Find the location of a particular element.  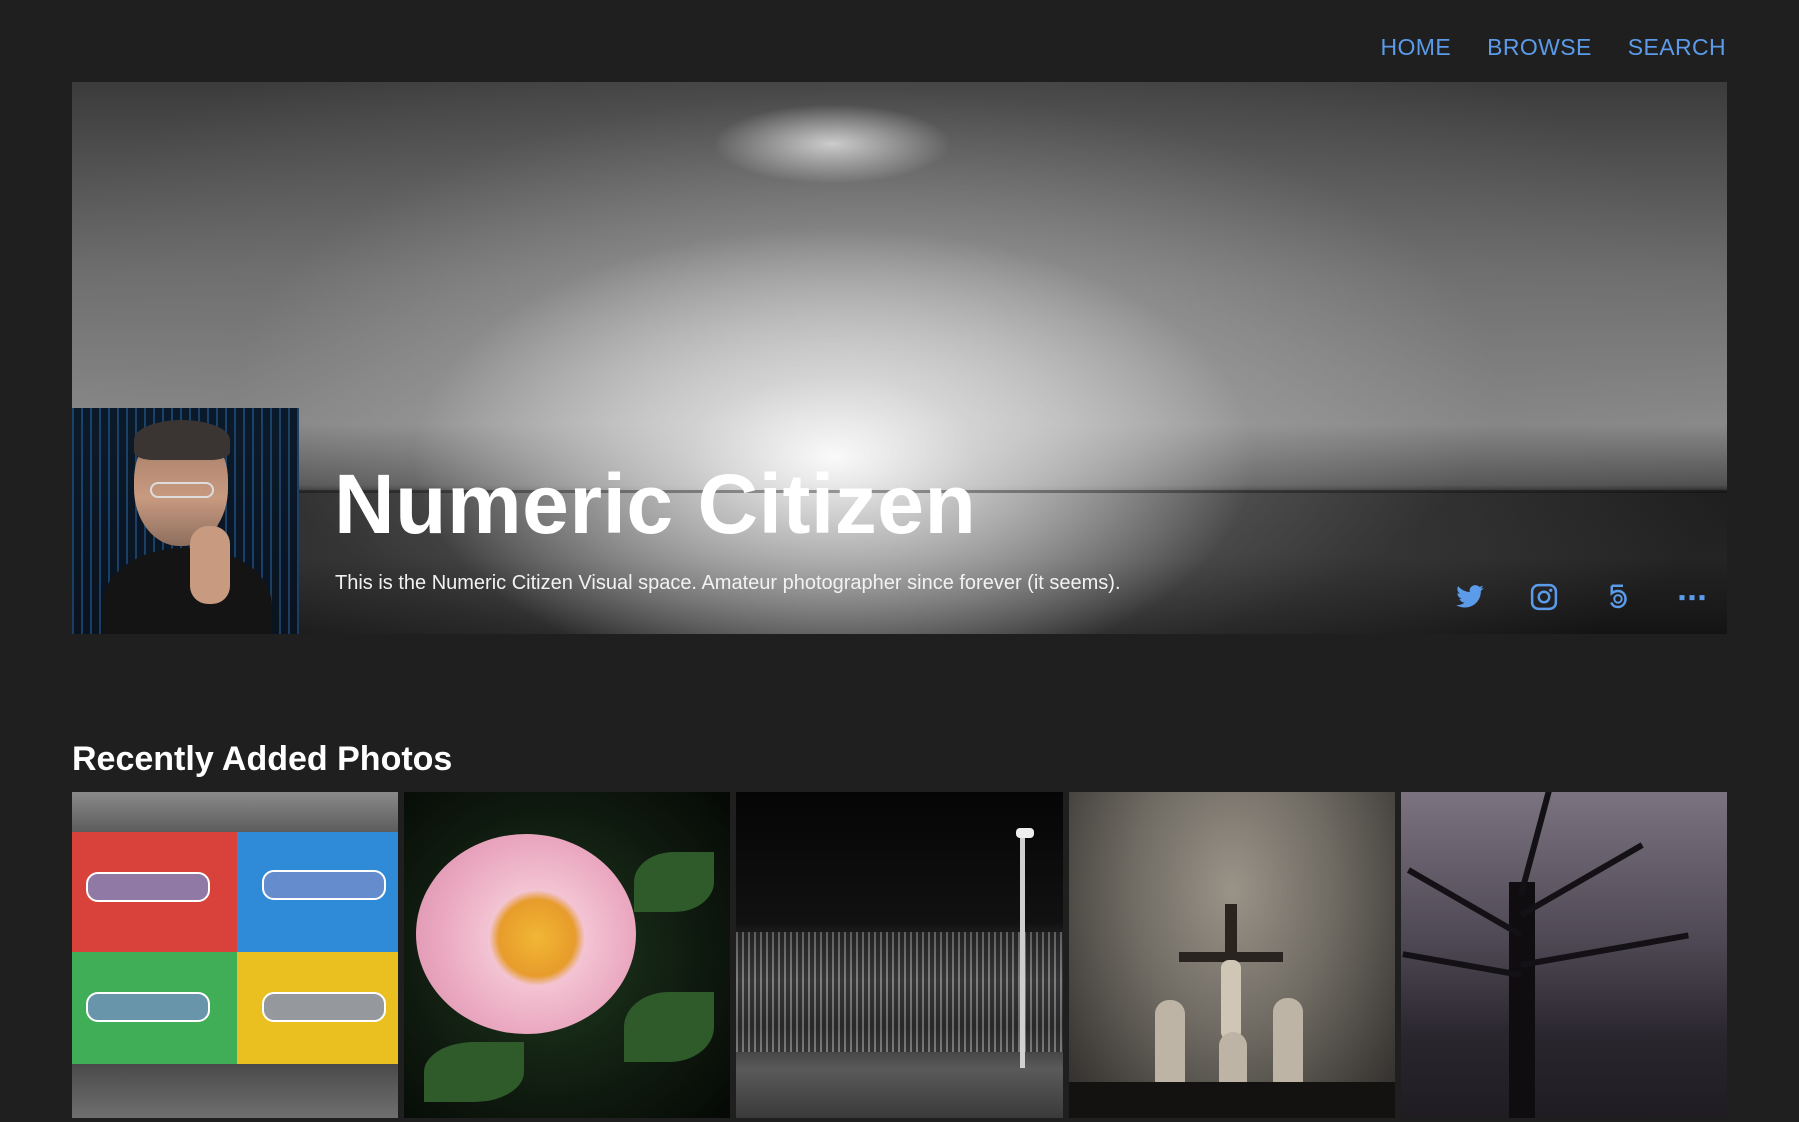

photo-thumbnail-crucifix is located at coordinates (1231, 955).